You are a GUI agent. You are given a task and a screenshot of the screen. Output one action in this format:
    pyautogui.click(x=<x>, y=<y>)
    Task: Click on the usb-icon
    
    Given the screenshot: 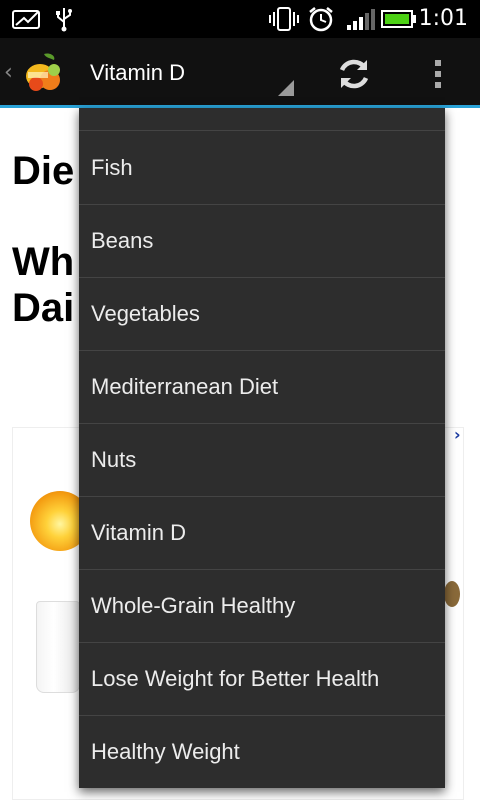 What is the action you would take?
    pyautogui.click(x=64, y=19)
    